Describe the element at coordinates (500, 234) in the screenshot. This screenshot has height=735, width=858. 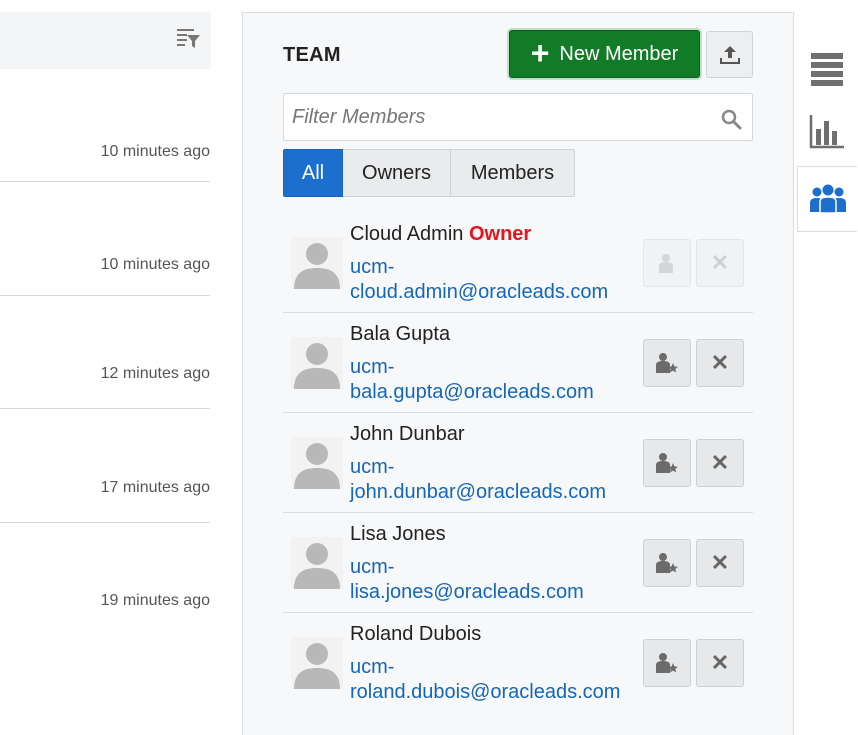
I see `owner-badge: Owner` at that location.